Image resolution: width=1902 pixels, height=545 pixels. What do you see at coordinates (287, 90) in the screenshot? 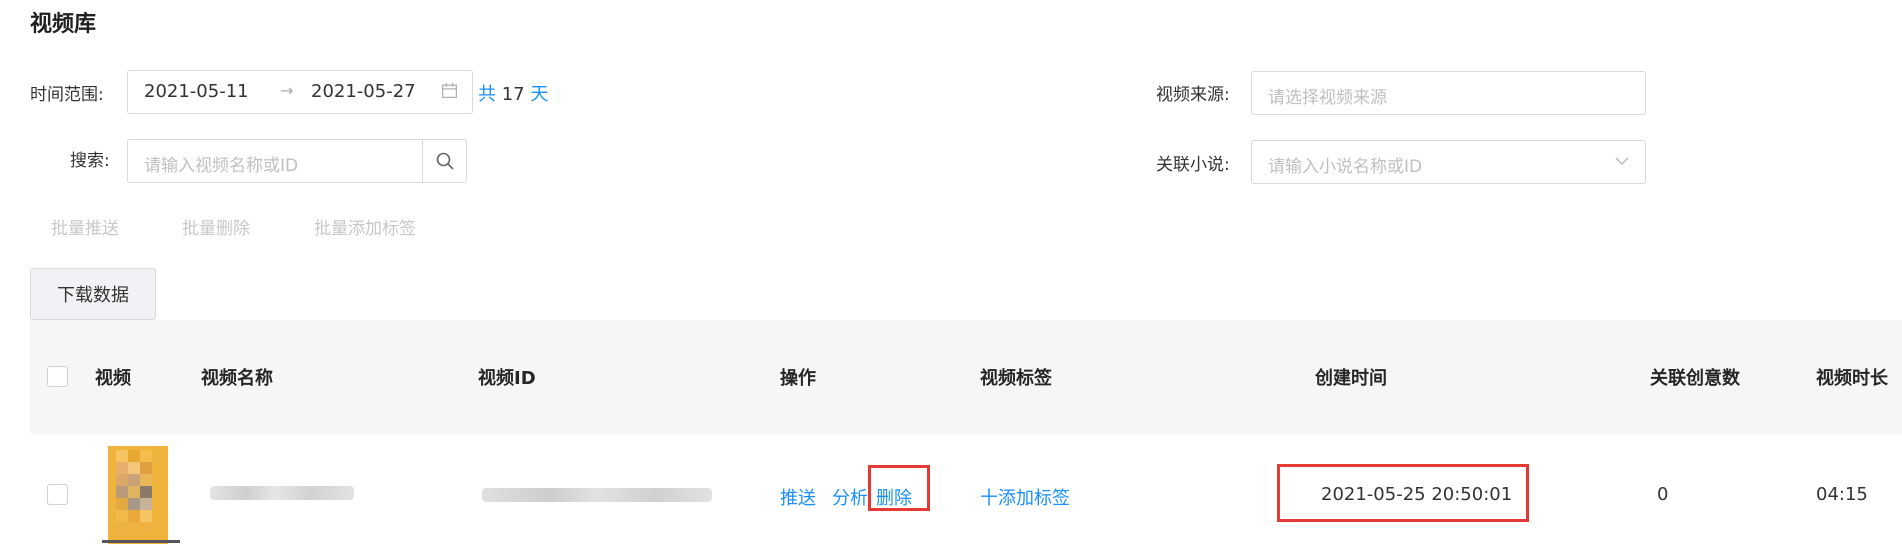
I see `range-arrow: →` at bounding box center [287, 90].